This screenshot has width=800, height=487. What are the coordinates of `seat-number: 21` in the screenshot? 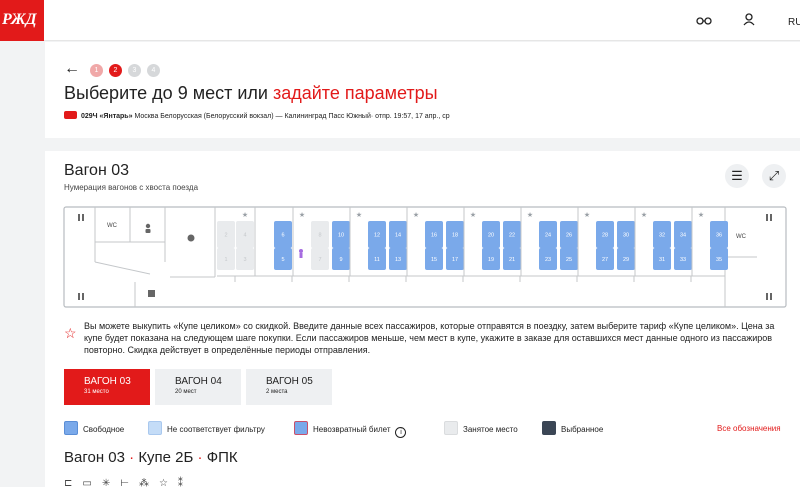 It's located at (512, 260).